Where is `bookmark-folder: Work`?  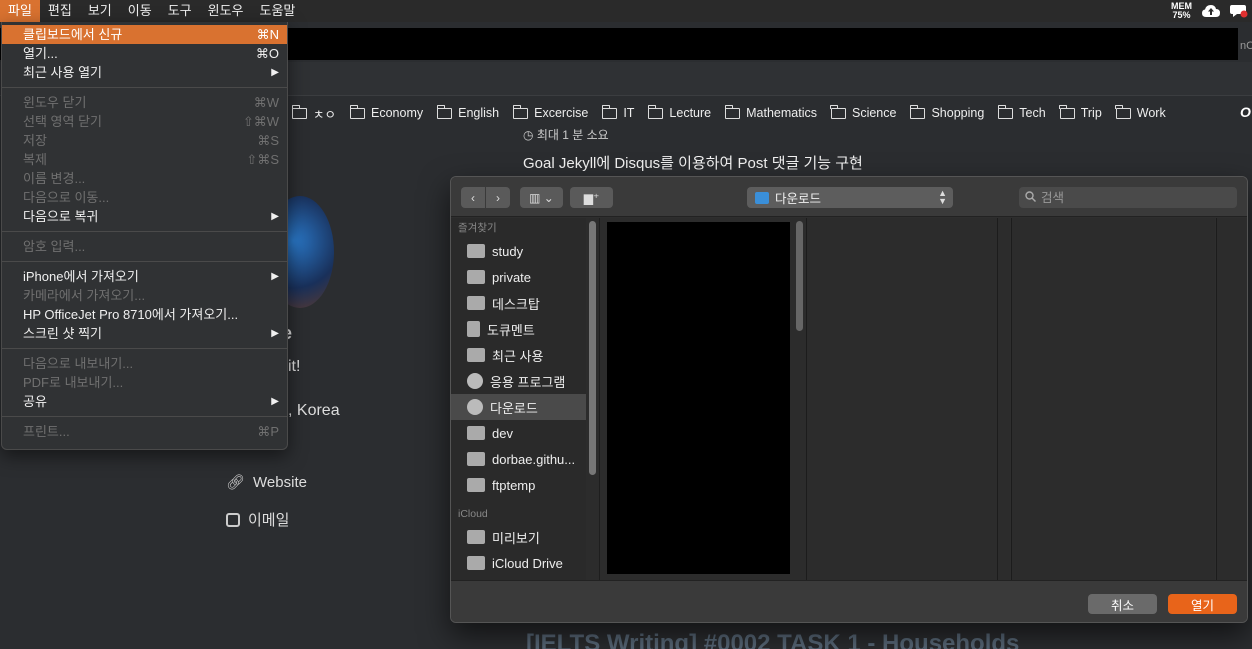 bookmark-folder: Work is located at coordinates (1140, 112).